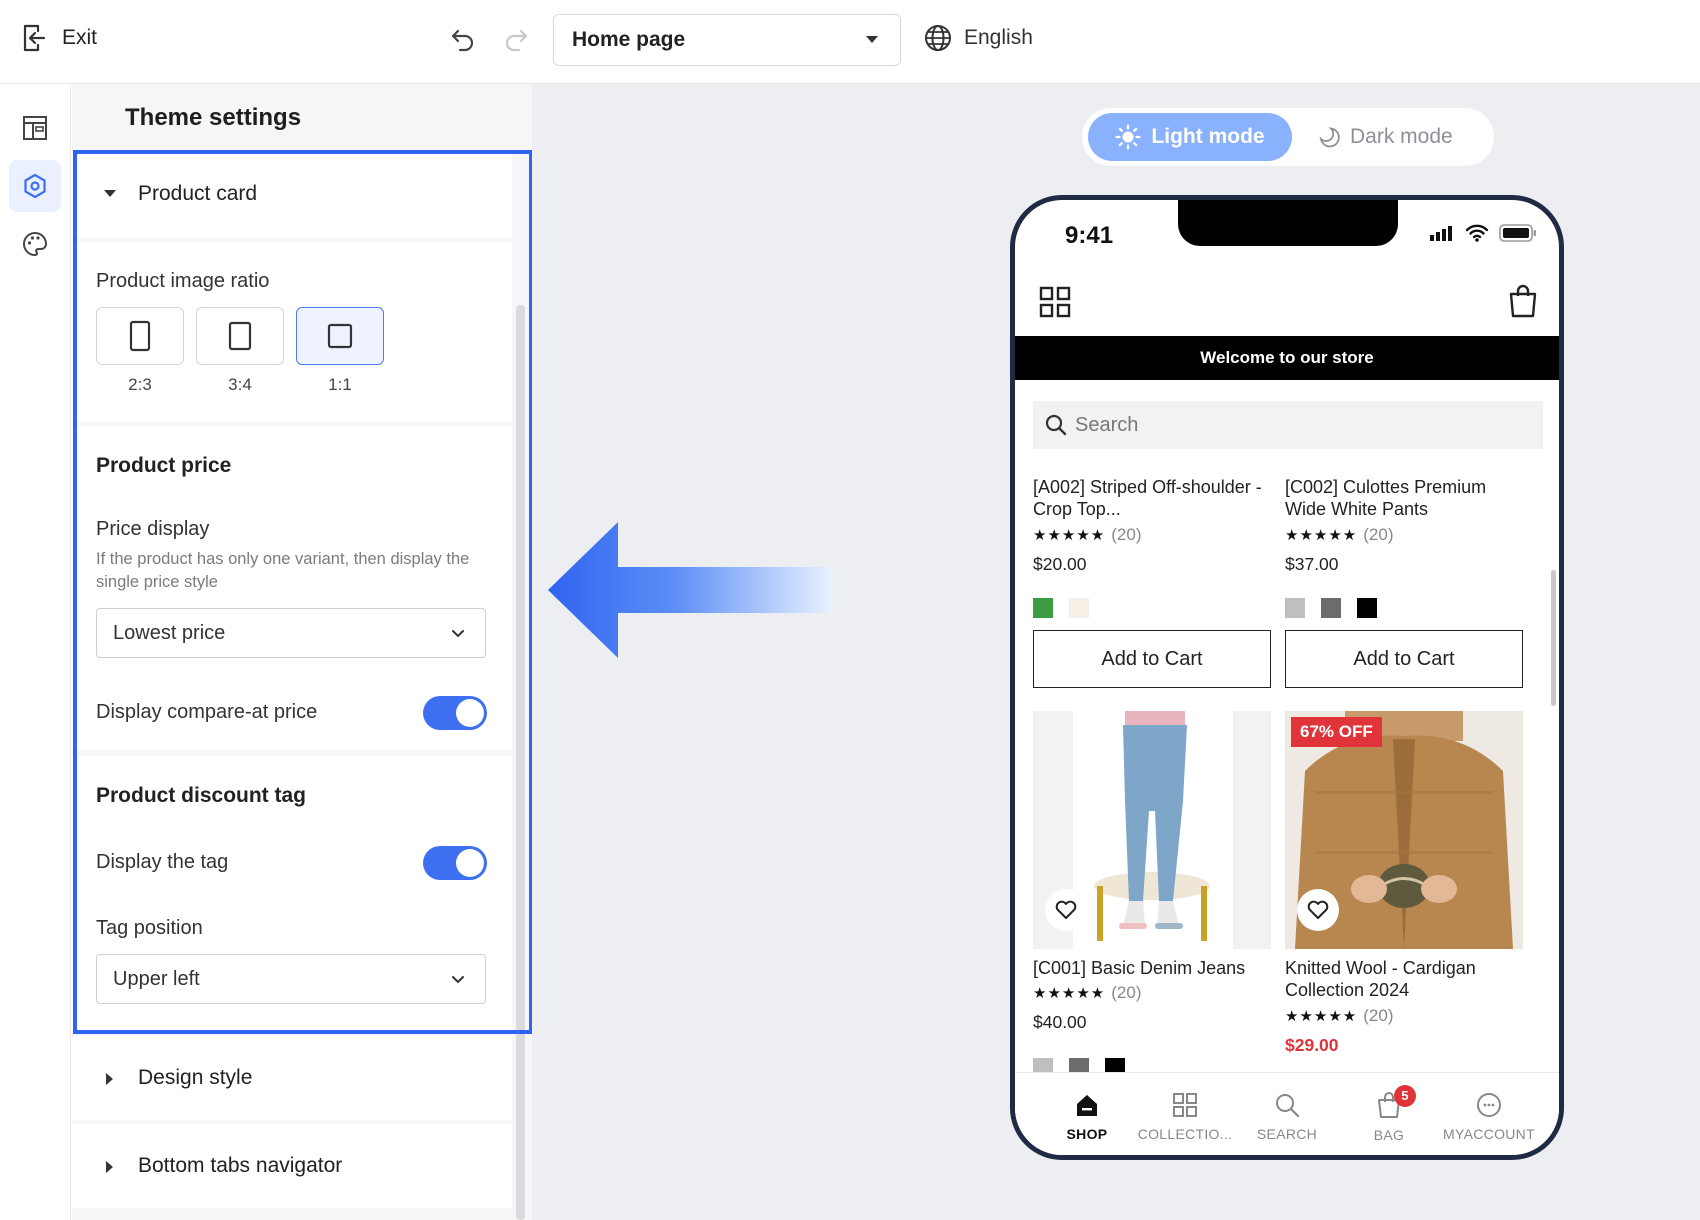  What do you see at coordinates (1517, 233) in the screenshot?
I see `battery-icon` at bounding box center [1517, 233].